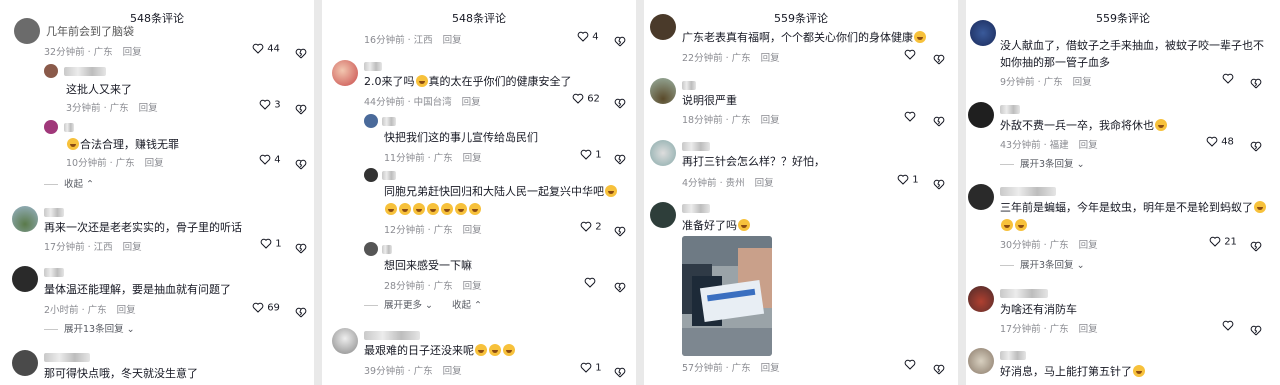  Describe the element at coordinates (591, 227) in the screenshot. I see `like-button: 2` at that location.